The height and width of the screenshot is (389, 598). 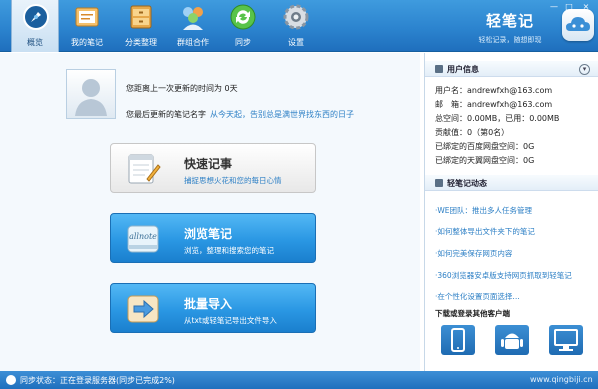 I want to click on import-arrow-icon, so click(x=143, y=309).